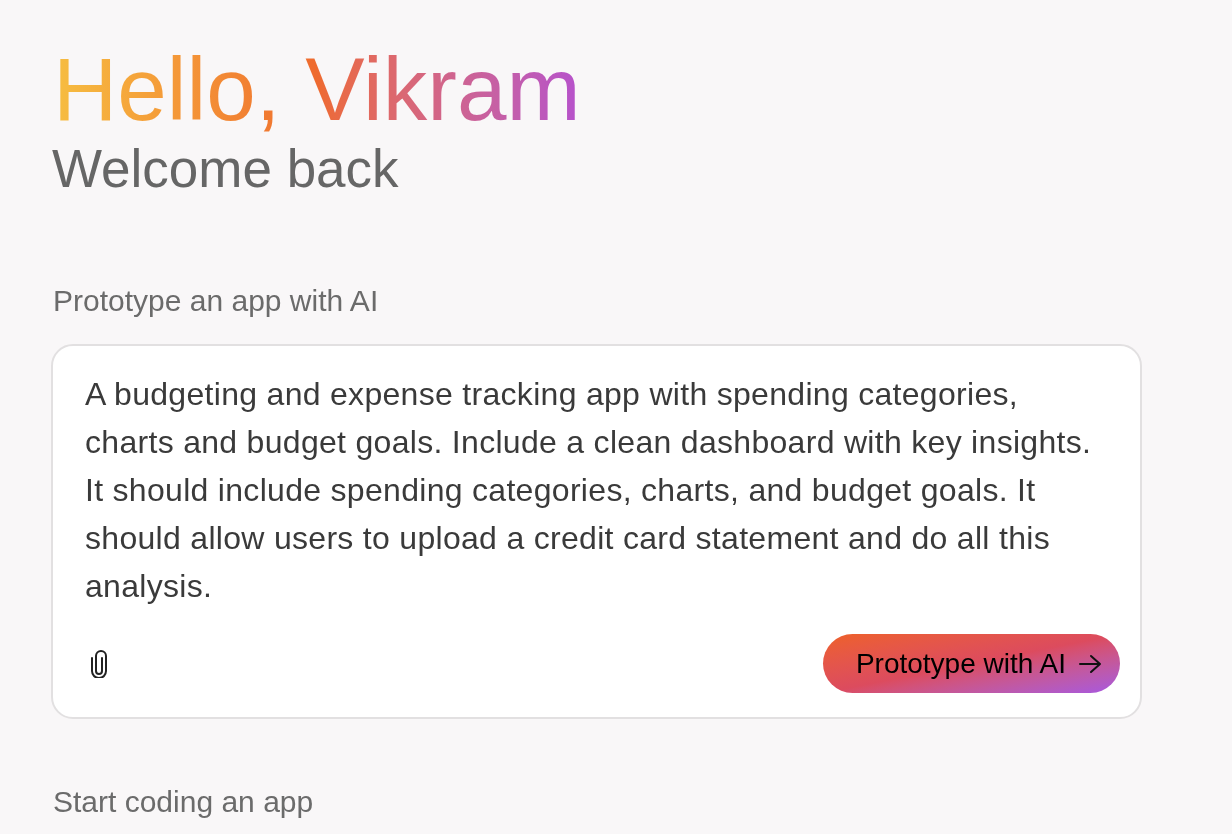 The image size is (1232, 834). Describe the element at coordinates (183, 802) in the screenshot. I see `section-label: Start coding an app` at that location.